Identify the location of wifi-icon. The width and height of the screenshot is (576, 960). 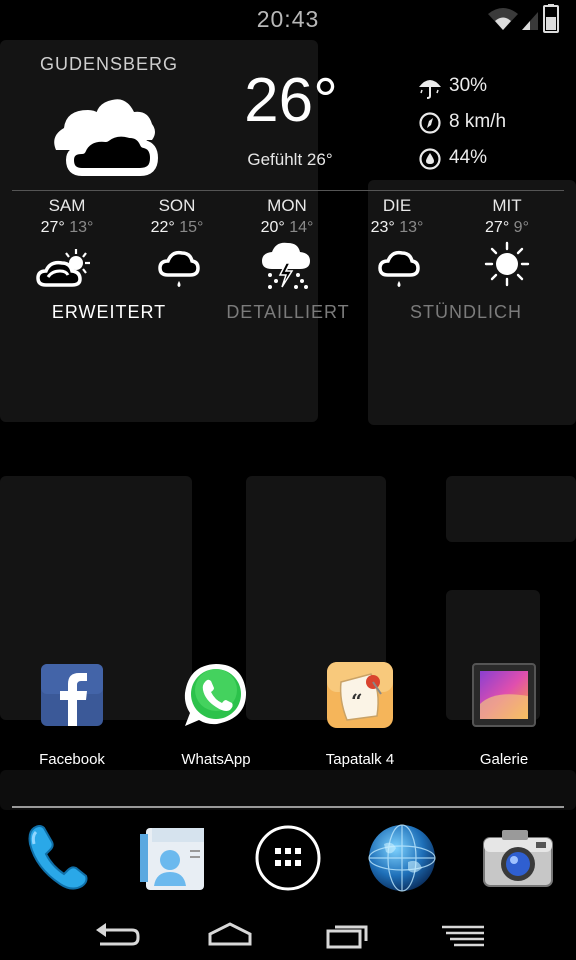
(523, 18).